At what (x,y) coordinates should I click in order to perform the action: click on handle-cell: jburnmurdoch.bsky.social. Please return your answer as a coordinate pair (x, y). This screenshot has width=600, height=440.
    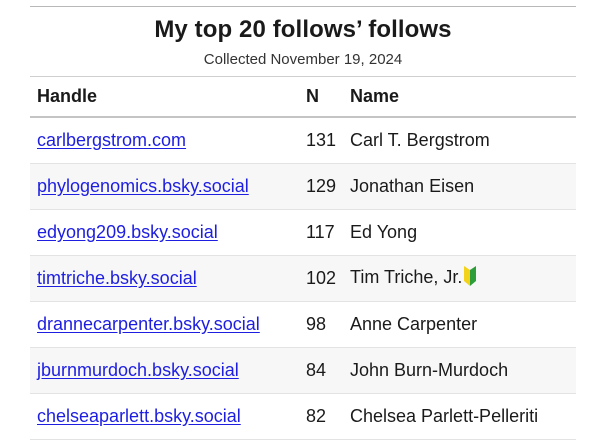
    Looking at the image, I should click on (165, 370).